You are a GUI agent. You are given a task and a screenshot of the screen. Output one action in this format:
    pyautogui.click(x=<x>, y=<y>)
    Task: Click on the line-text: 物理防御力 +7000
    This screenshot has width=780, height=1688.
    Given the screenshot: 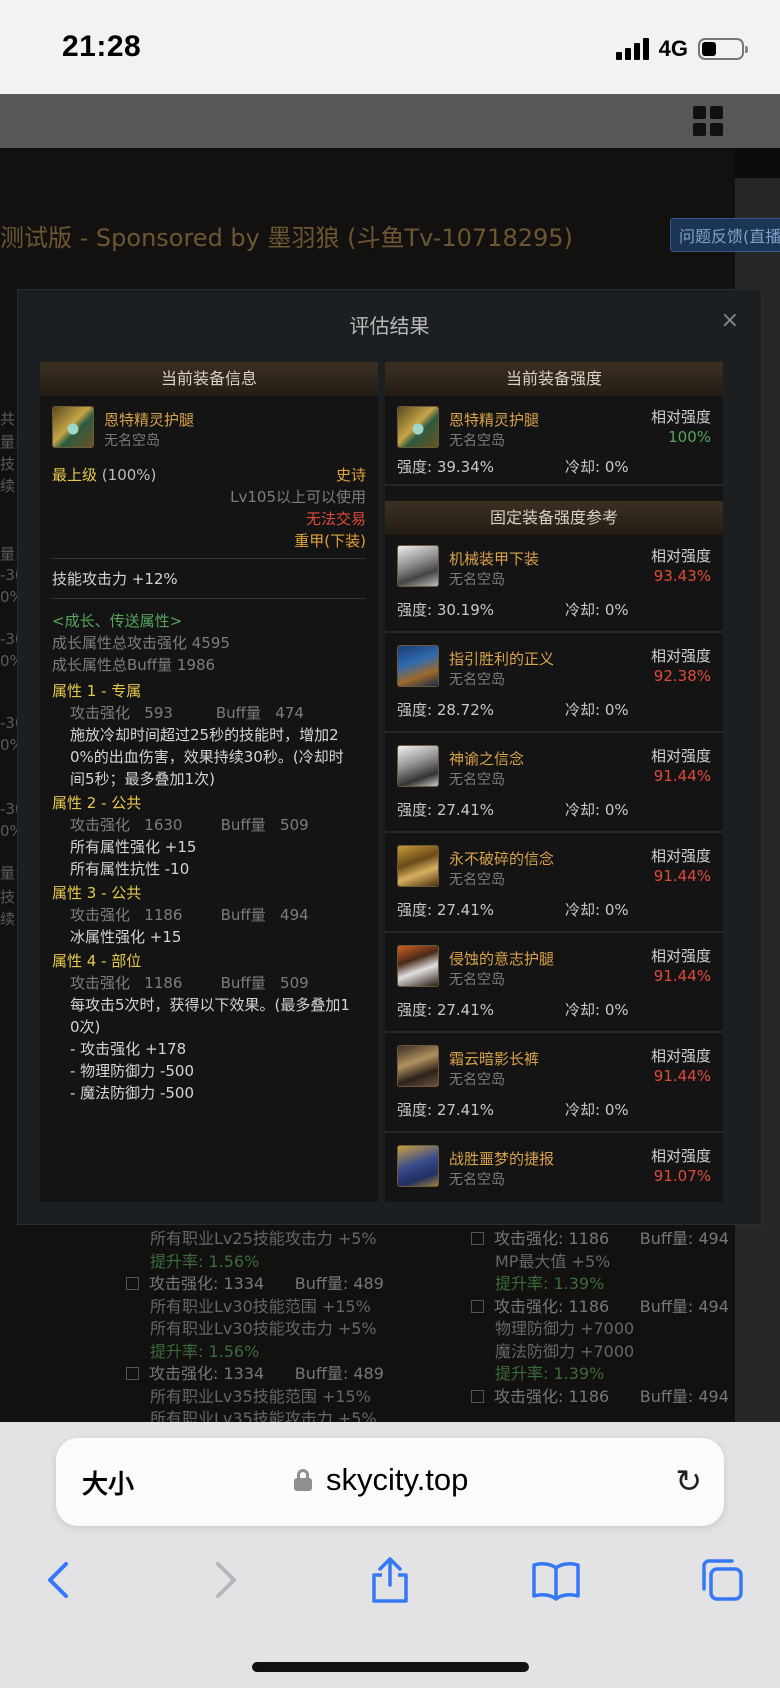 What is the action you would take?
    pyautogui.click(x=565, y=1328)
    